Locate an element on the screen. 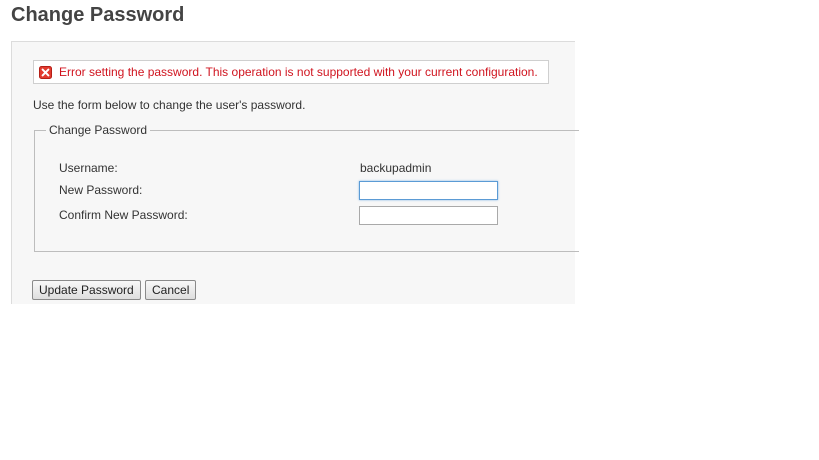 This screenshot has width=819, height=460. new-password-label: New Password: is located at coordinates (101, 190).